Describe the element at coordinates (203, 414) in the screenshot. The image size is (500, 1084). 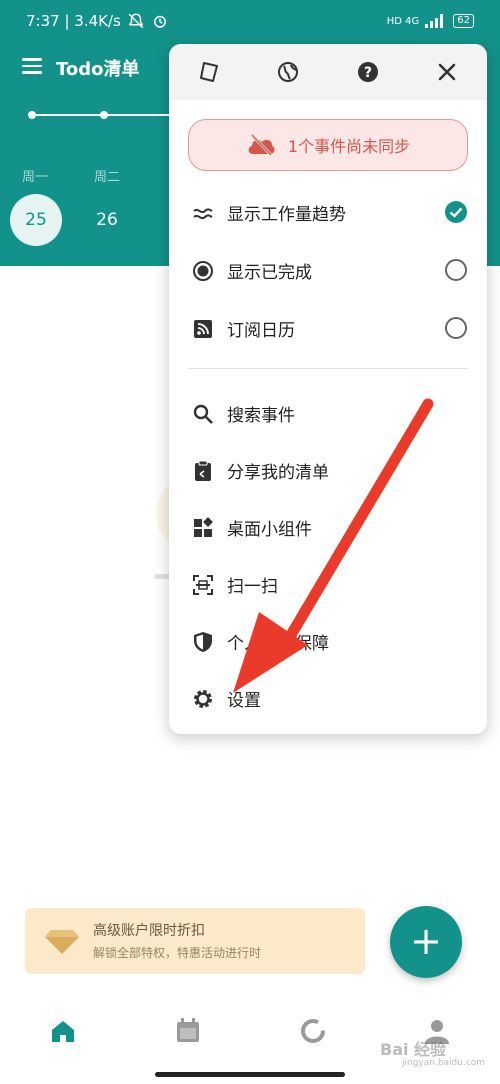
I see `search-icon` at that location.